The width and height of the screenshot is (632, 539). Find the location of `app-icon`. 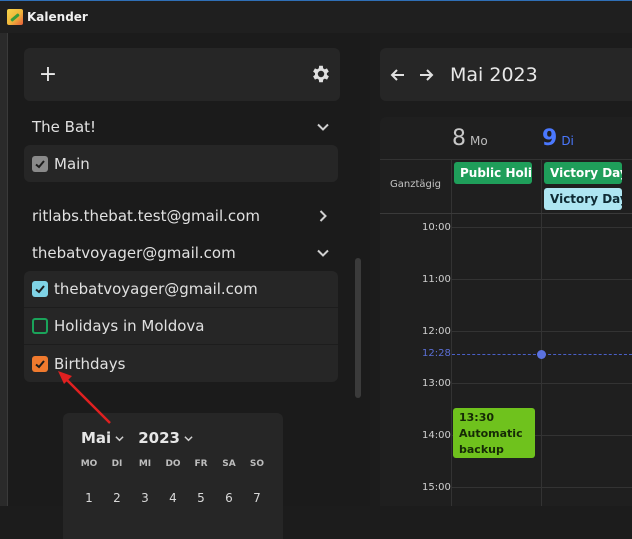

app-icon is located at coordinates (15, 17).